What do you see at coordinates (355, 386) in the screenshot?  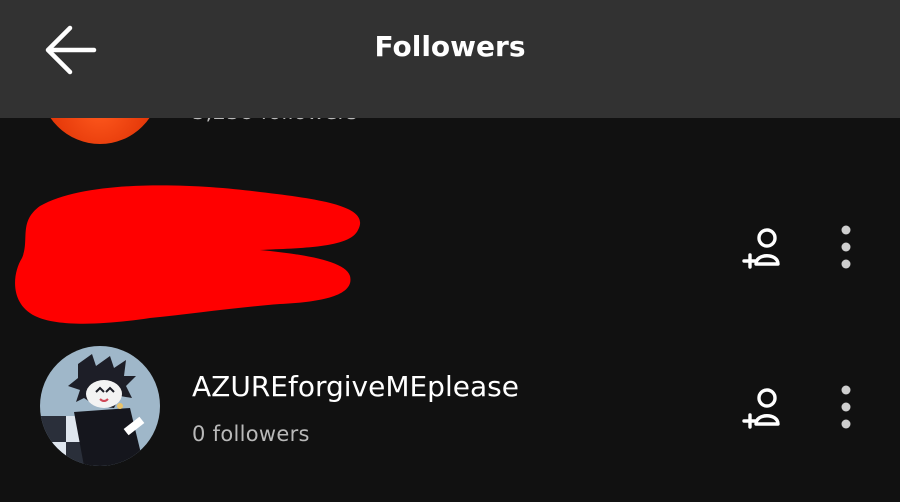 I see `user-name: AZUREforgiveMEplease` at bounding box center [355, 386].